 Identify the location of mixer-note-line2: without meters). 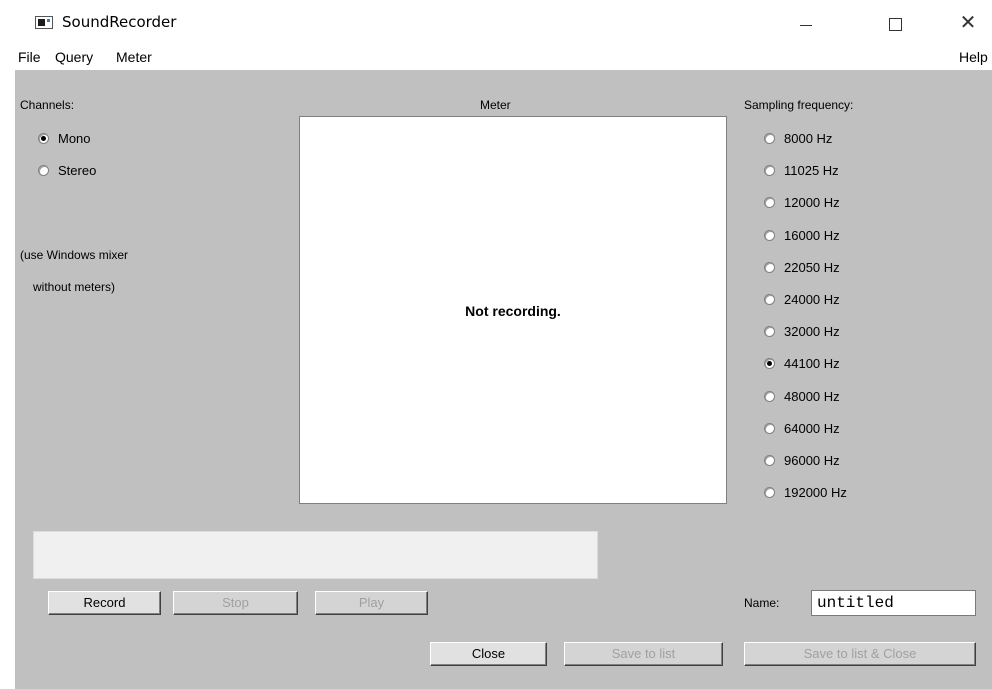
(74, 287).